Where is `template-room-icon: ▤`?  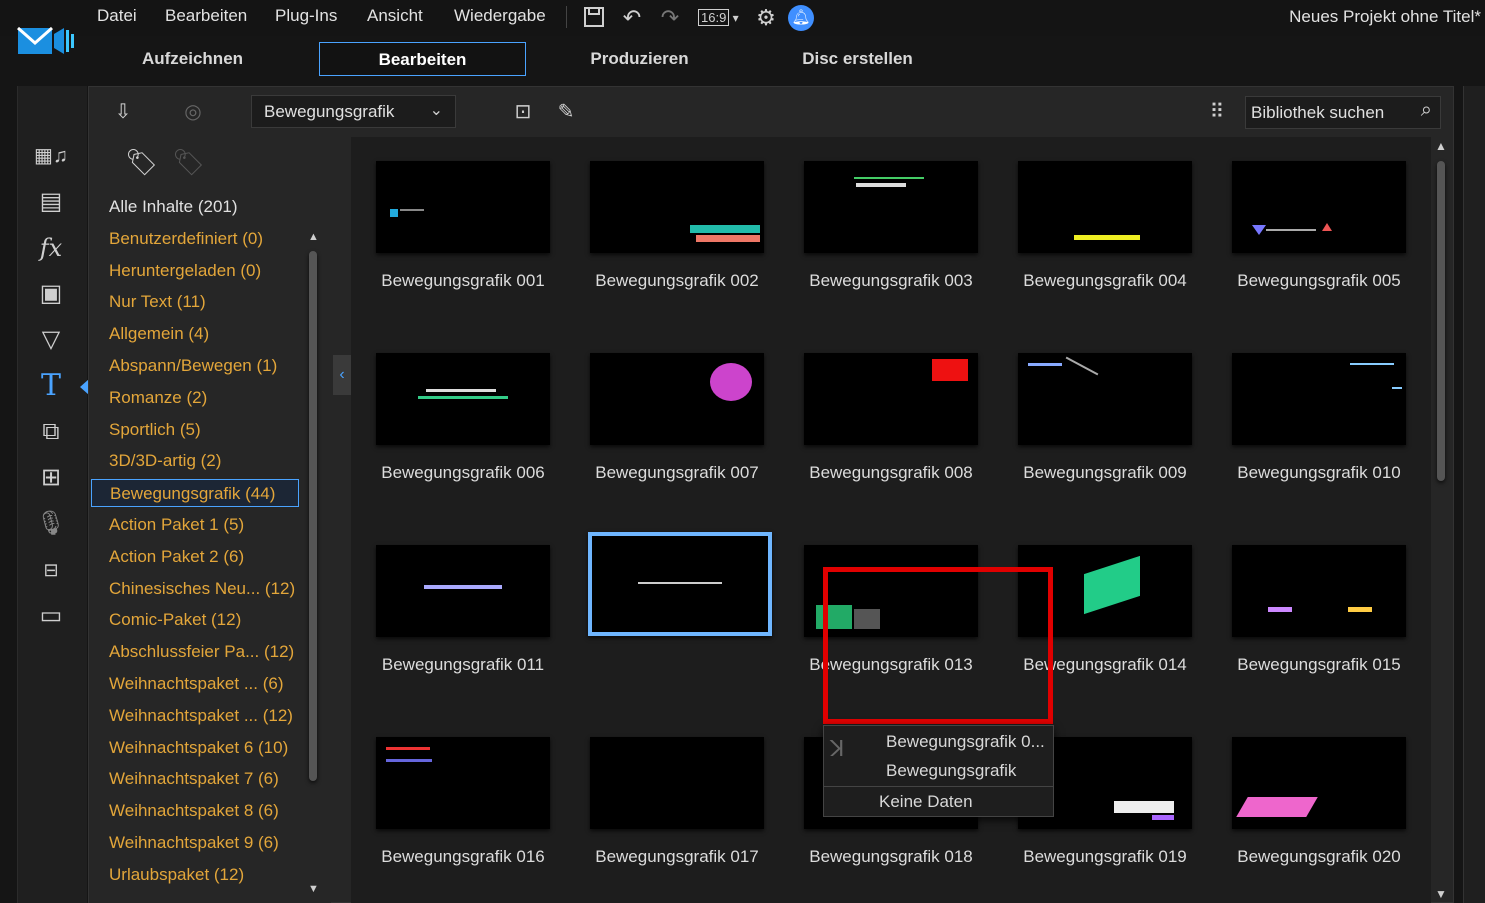
template-room-icon: ▤ is located at coordinates (51, 202).